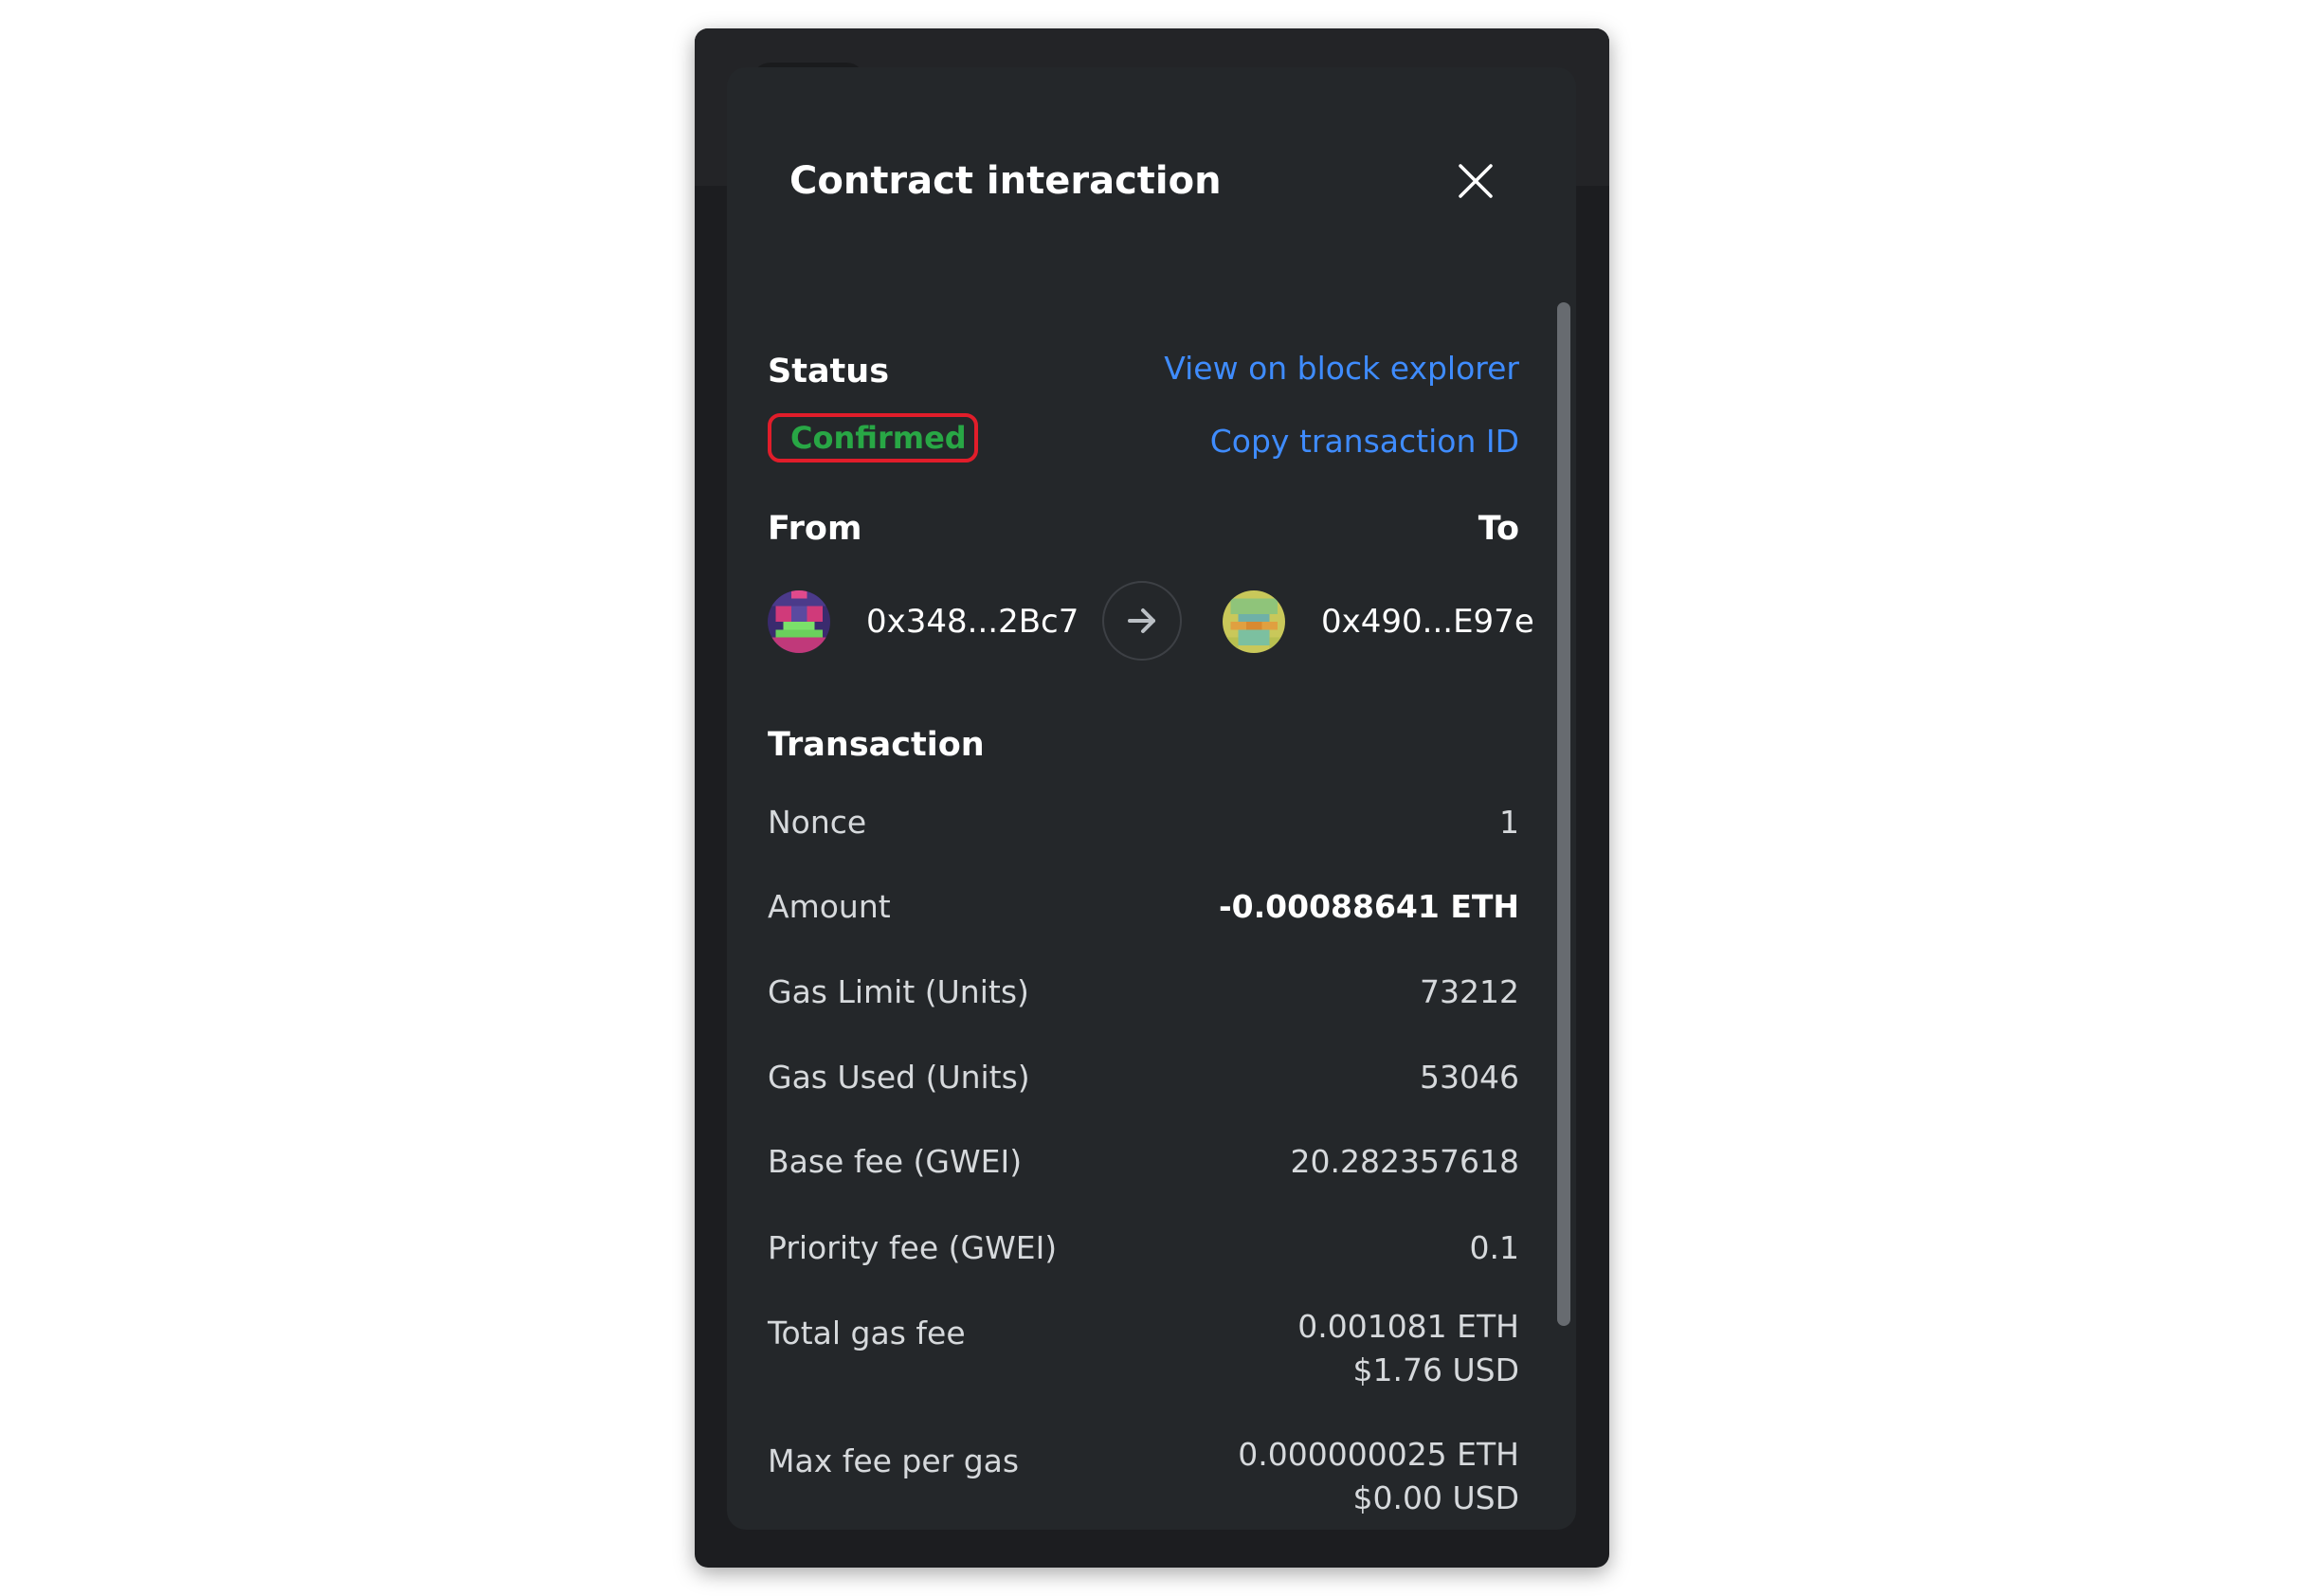 This screenshot has height=1596, width=2303. I want to click on max-fee-per-gas-usd: $0.00 USD, so click(1435, 1498).